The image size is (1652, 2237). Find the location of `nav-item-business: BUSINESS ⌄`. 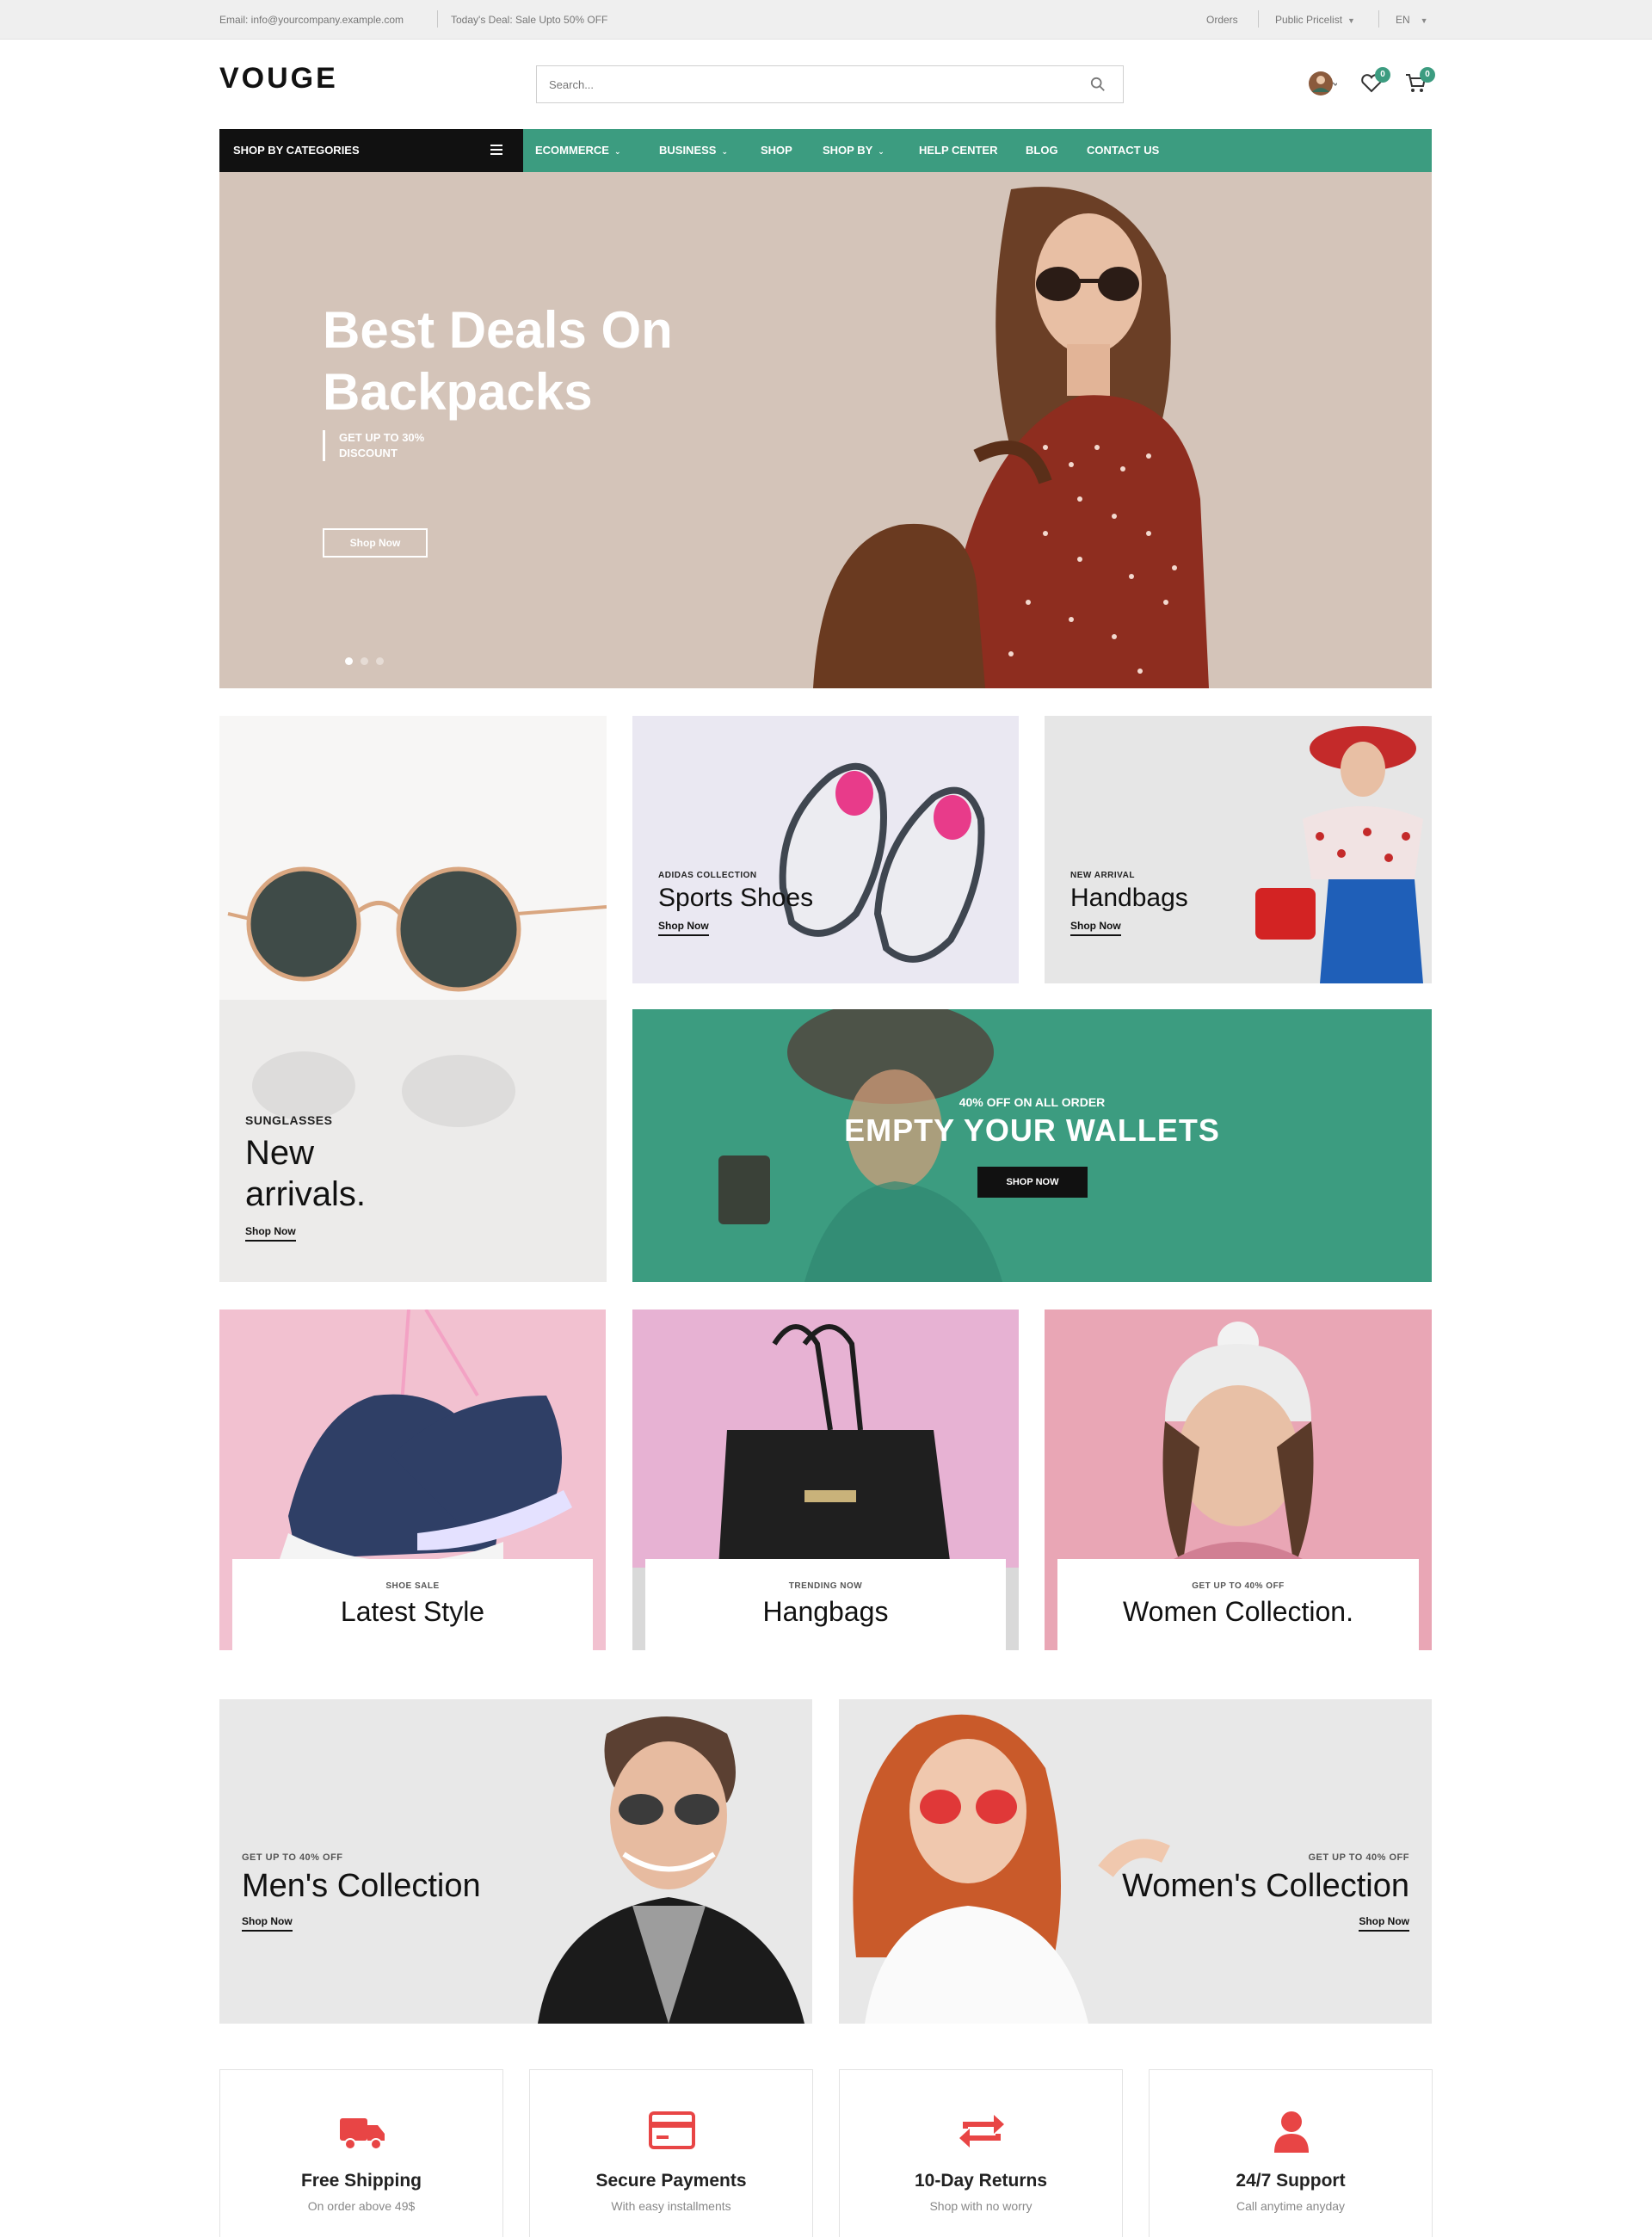

nav-item-business: BUSINESS ⌄ is located at coordinates (693, 151).